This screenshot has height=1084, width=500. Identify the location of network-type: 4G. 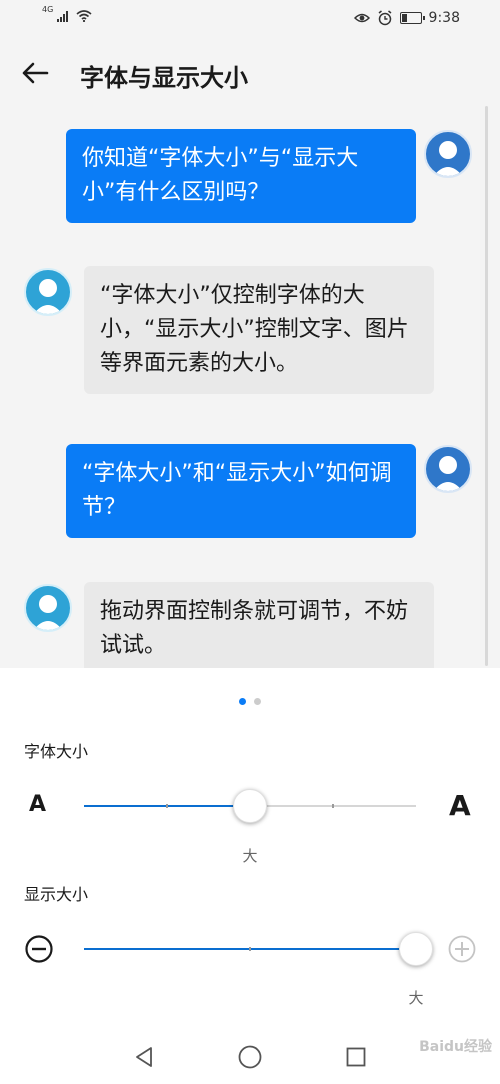
(48, 9).